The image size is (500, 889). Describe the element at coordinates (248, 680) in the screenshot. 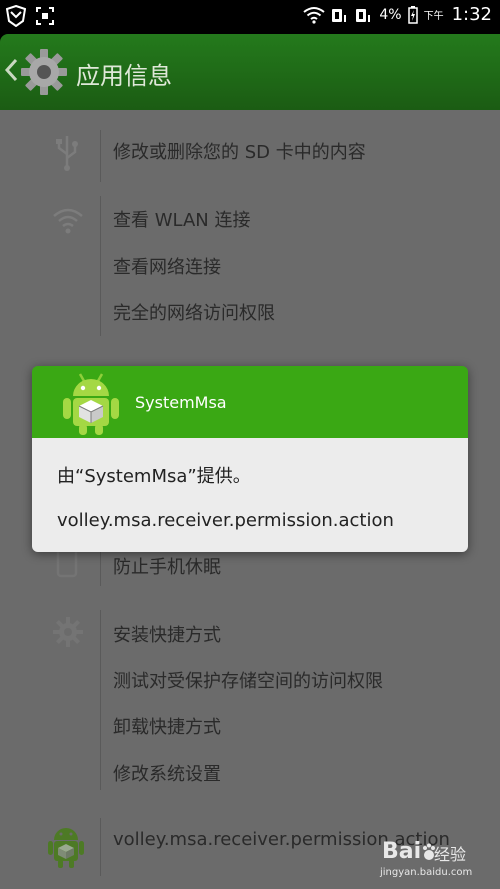

I see `permission-item: 测试对受保护存储空间的访问权限` at that location.